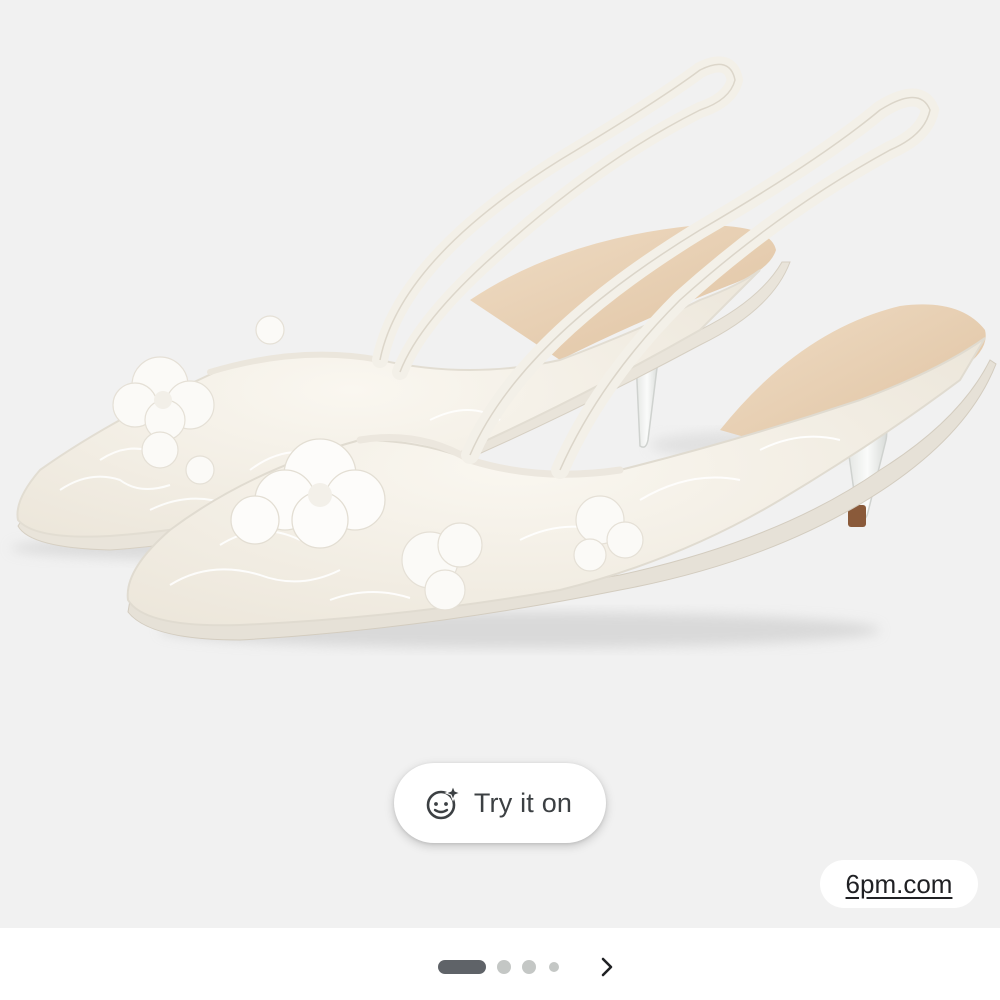  I want to click on carousel-dot-active, so click(462, 967).